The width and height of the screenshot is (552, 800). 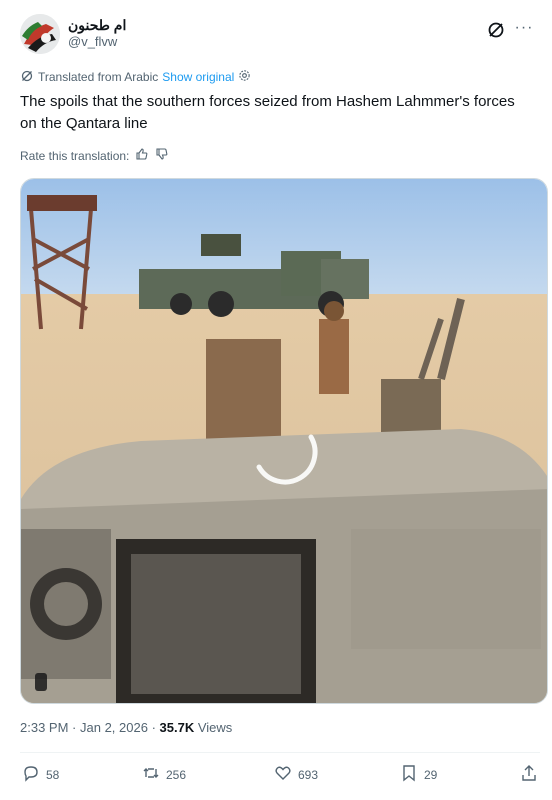 I want to click on grok-icon, so click(x=496, y=30).